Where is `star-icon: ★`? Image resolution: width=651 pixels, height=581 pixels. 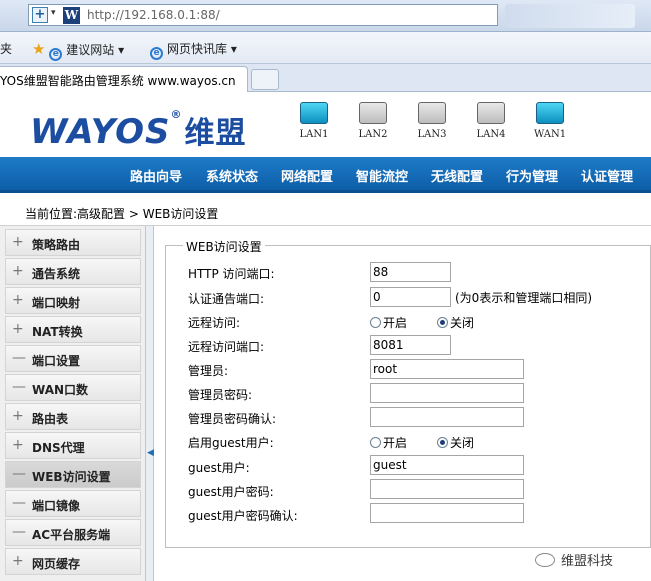 star-icon: ★ is located at coordinates (39, 49).